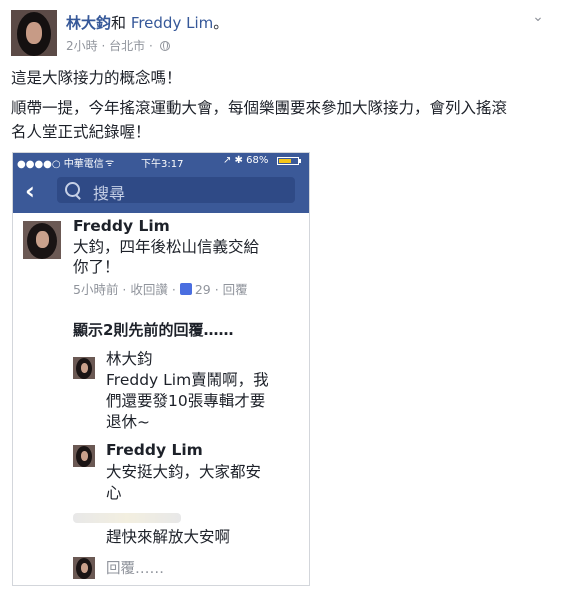 The width and height of the screenshot is (562, 592). Describe the element at coordinates (246, 160) in the screenshot. I see `right-status-text: ↗ ✱ 68%` at that location.